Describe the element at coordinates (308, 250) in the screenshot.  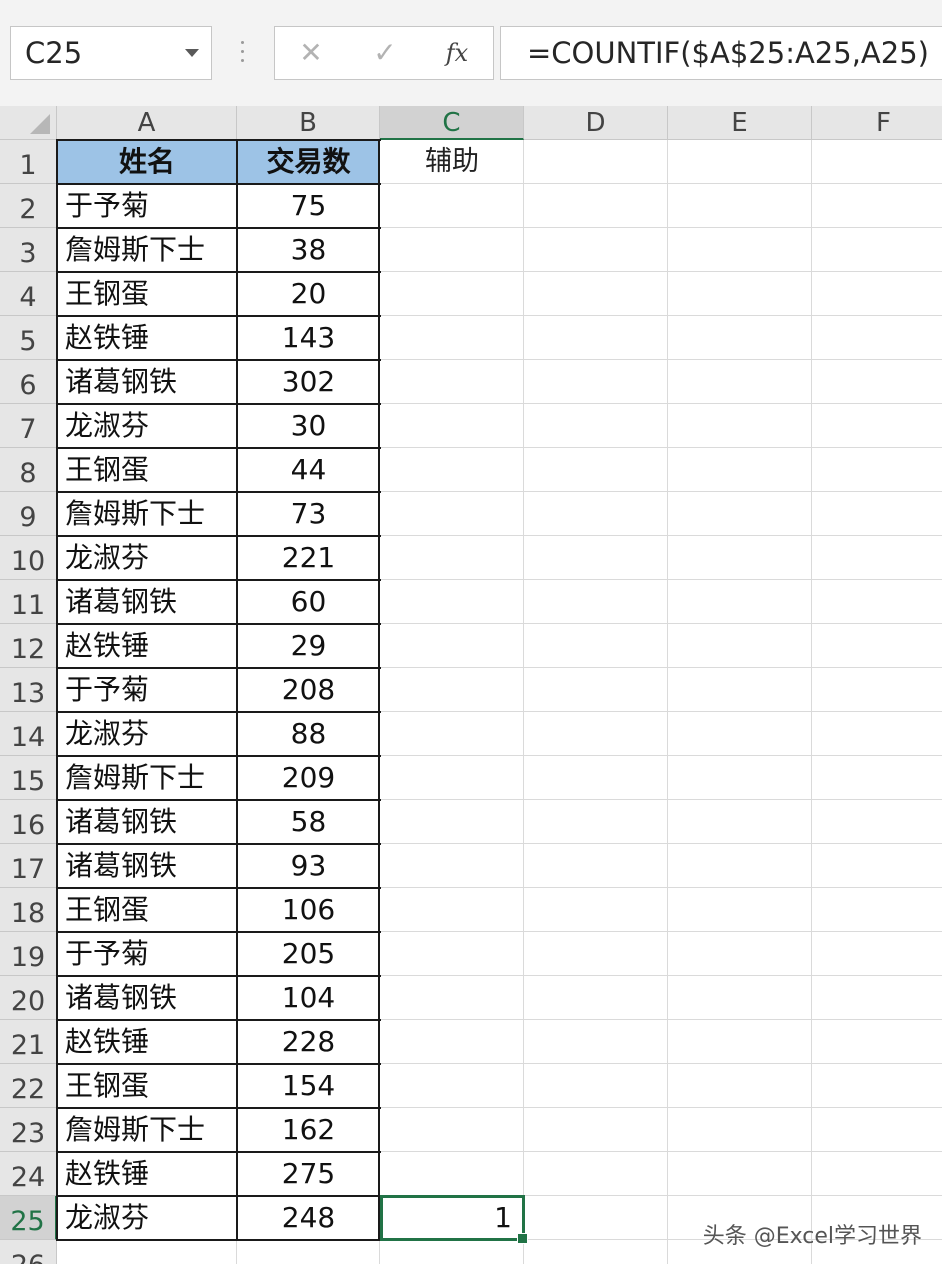
I see `cell-count: 38` at that location.